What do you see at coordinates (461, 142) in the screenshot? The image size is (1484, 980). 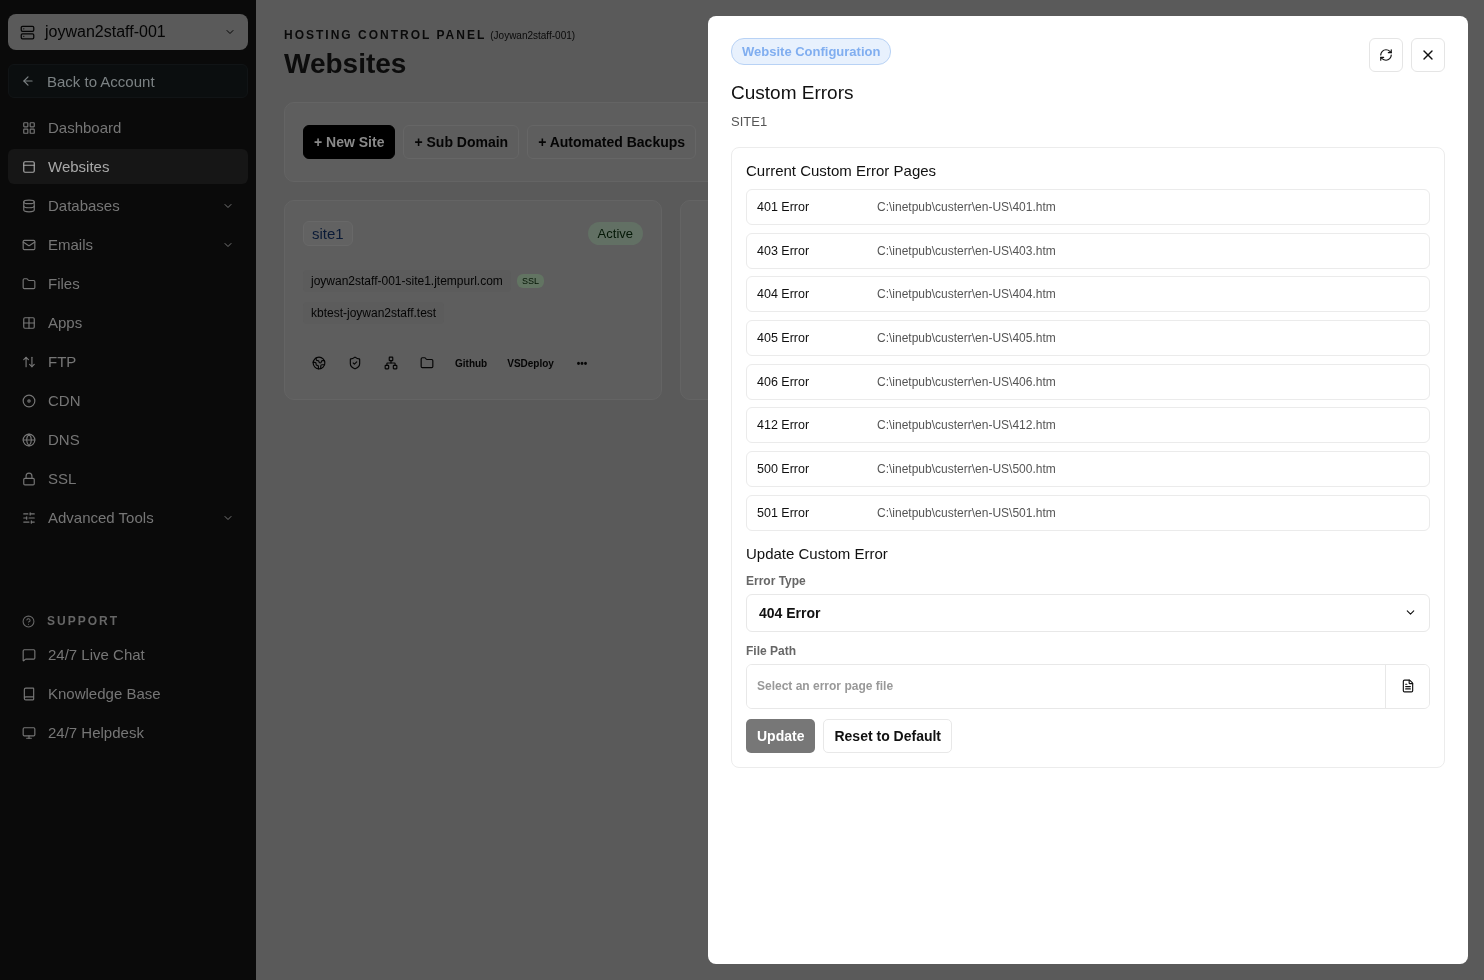 I see `toolbar-button: + Sub Domain` at bounding box center [461, 142].